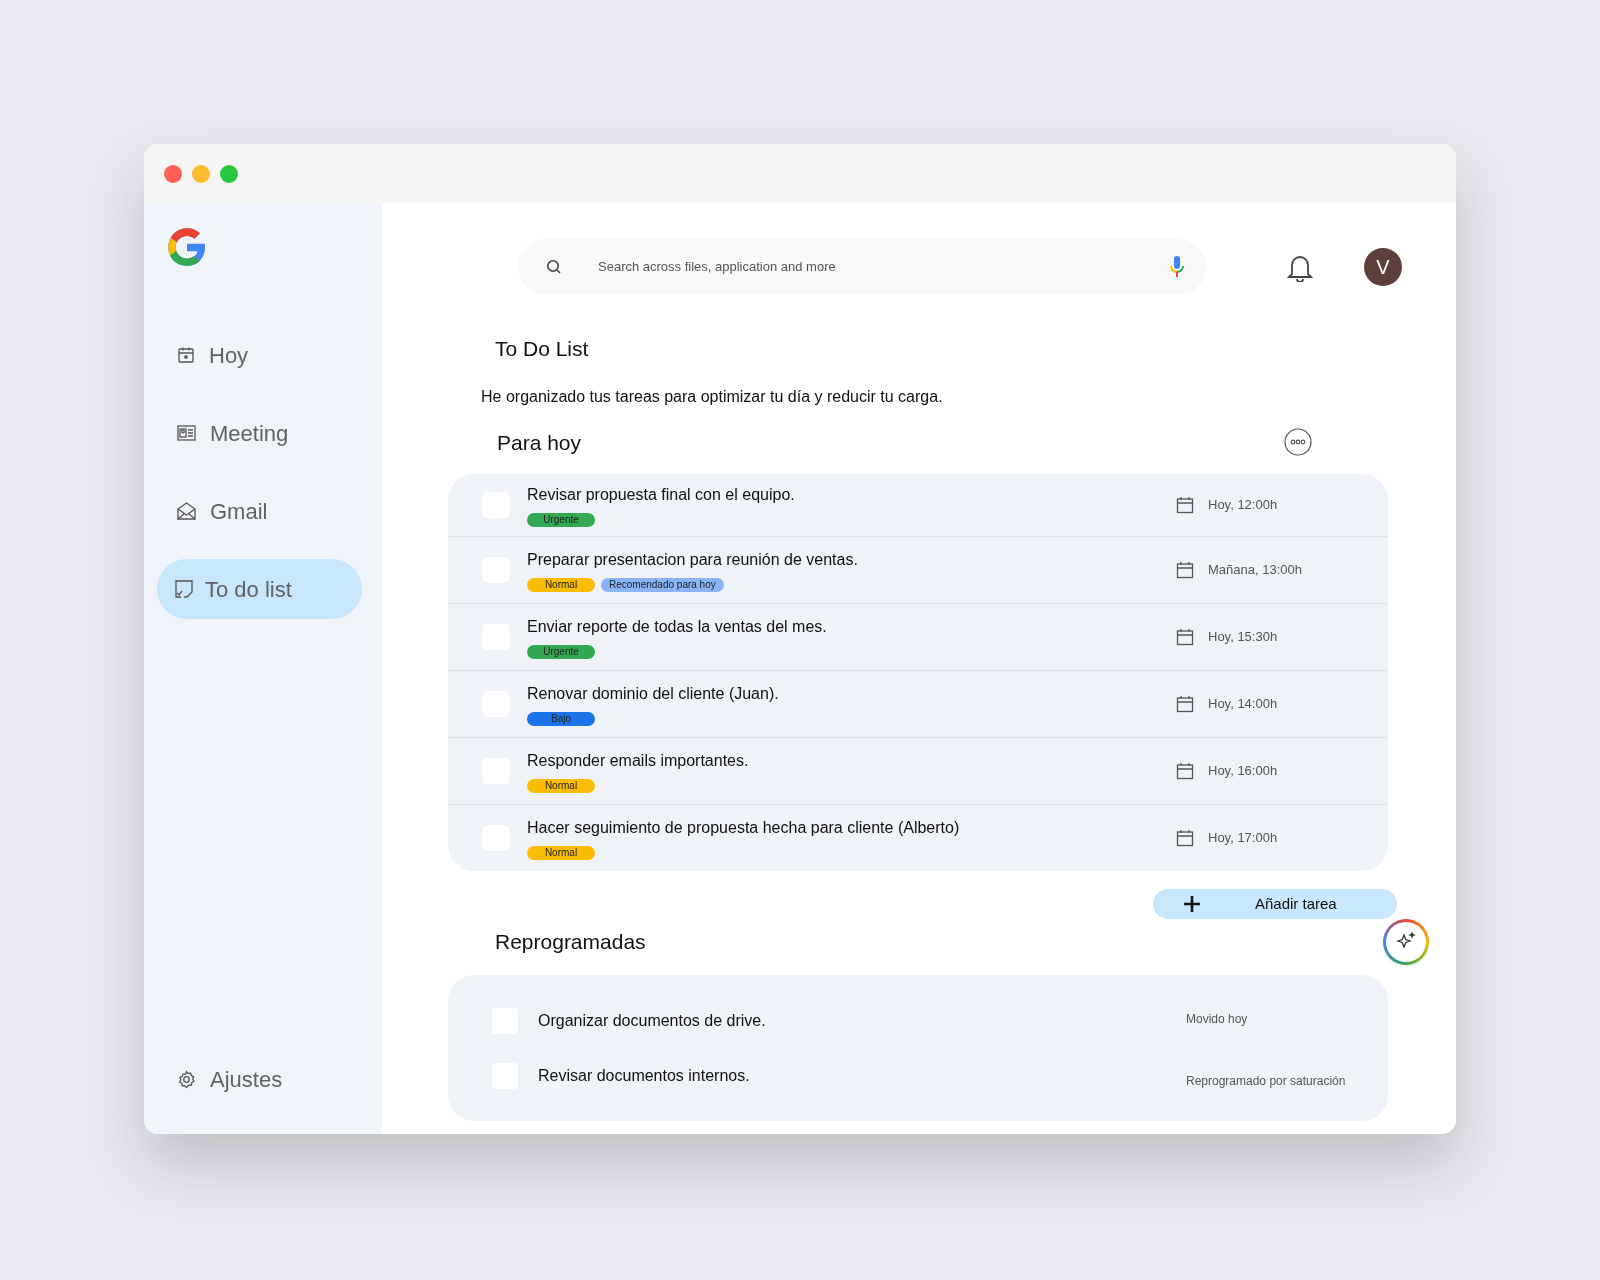 The image size is (1600, 1280). What do you see at coordinates (1243, 838) in the screenshot?
I see `due-date: Hoy, 17:00h` at bounding box center [1243, 838].